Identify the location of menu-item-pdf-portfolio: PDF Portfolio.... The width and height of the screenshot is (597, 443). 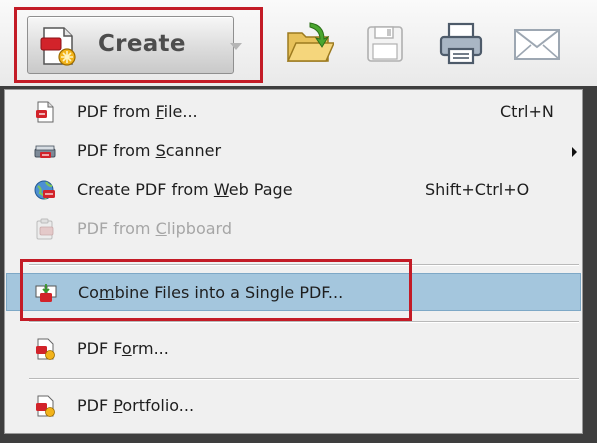
(293, 406).